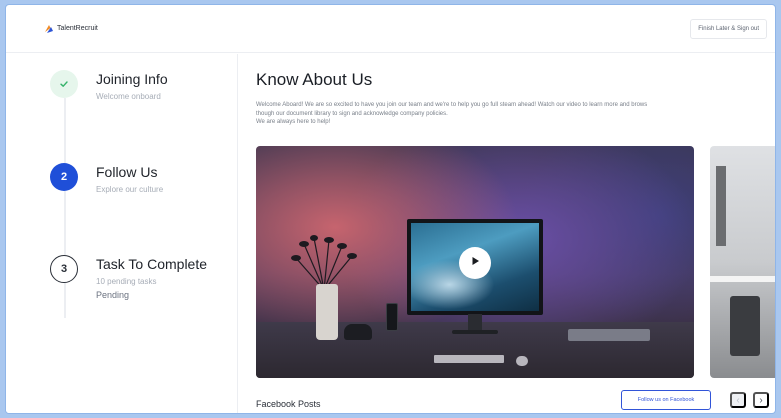  I want to click on chair-illustration, so click(745, 326).